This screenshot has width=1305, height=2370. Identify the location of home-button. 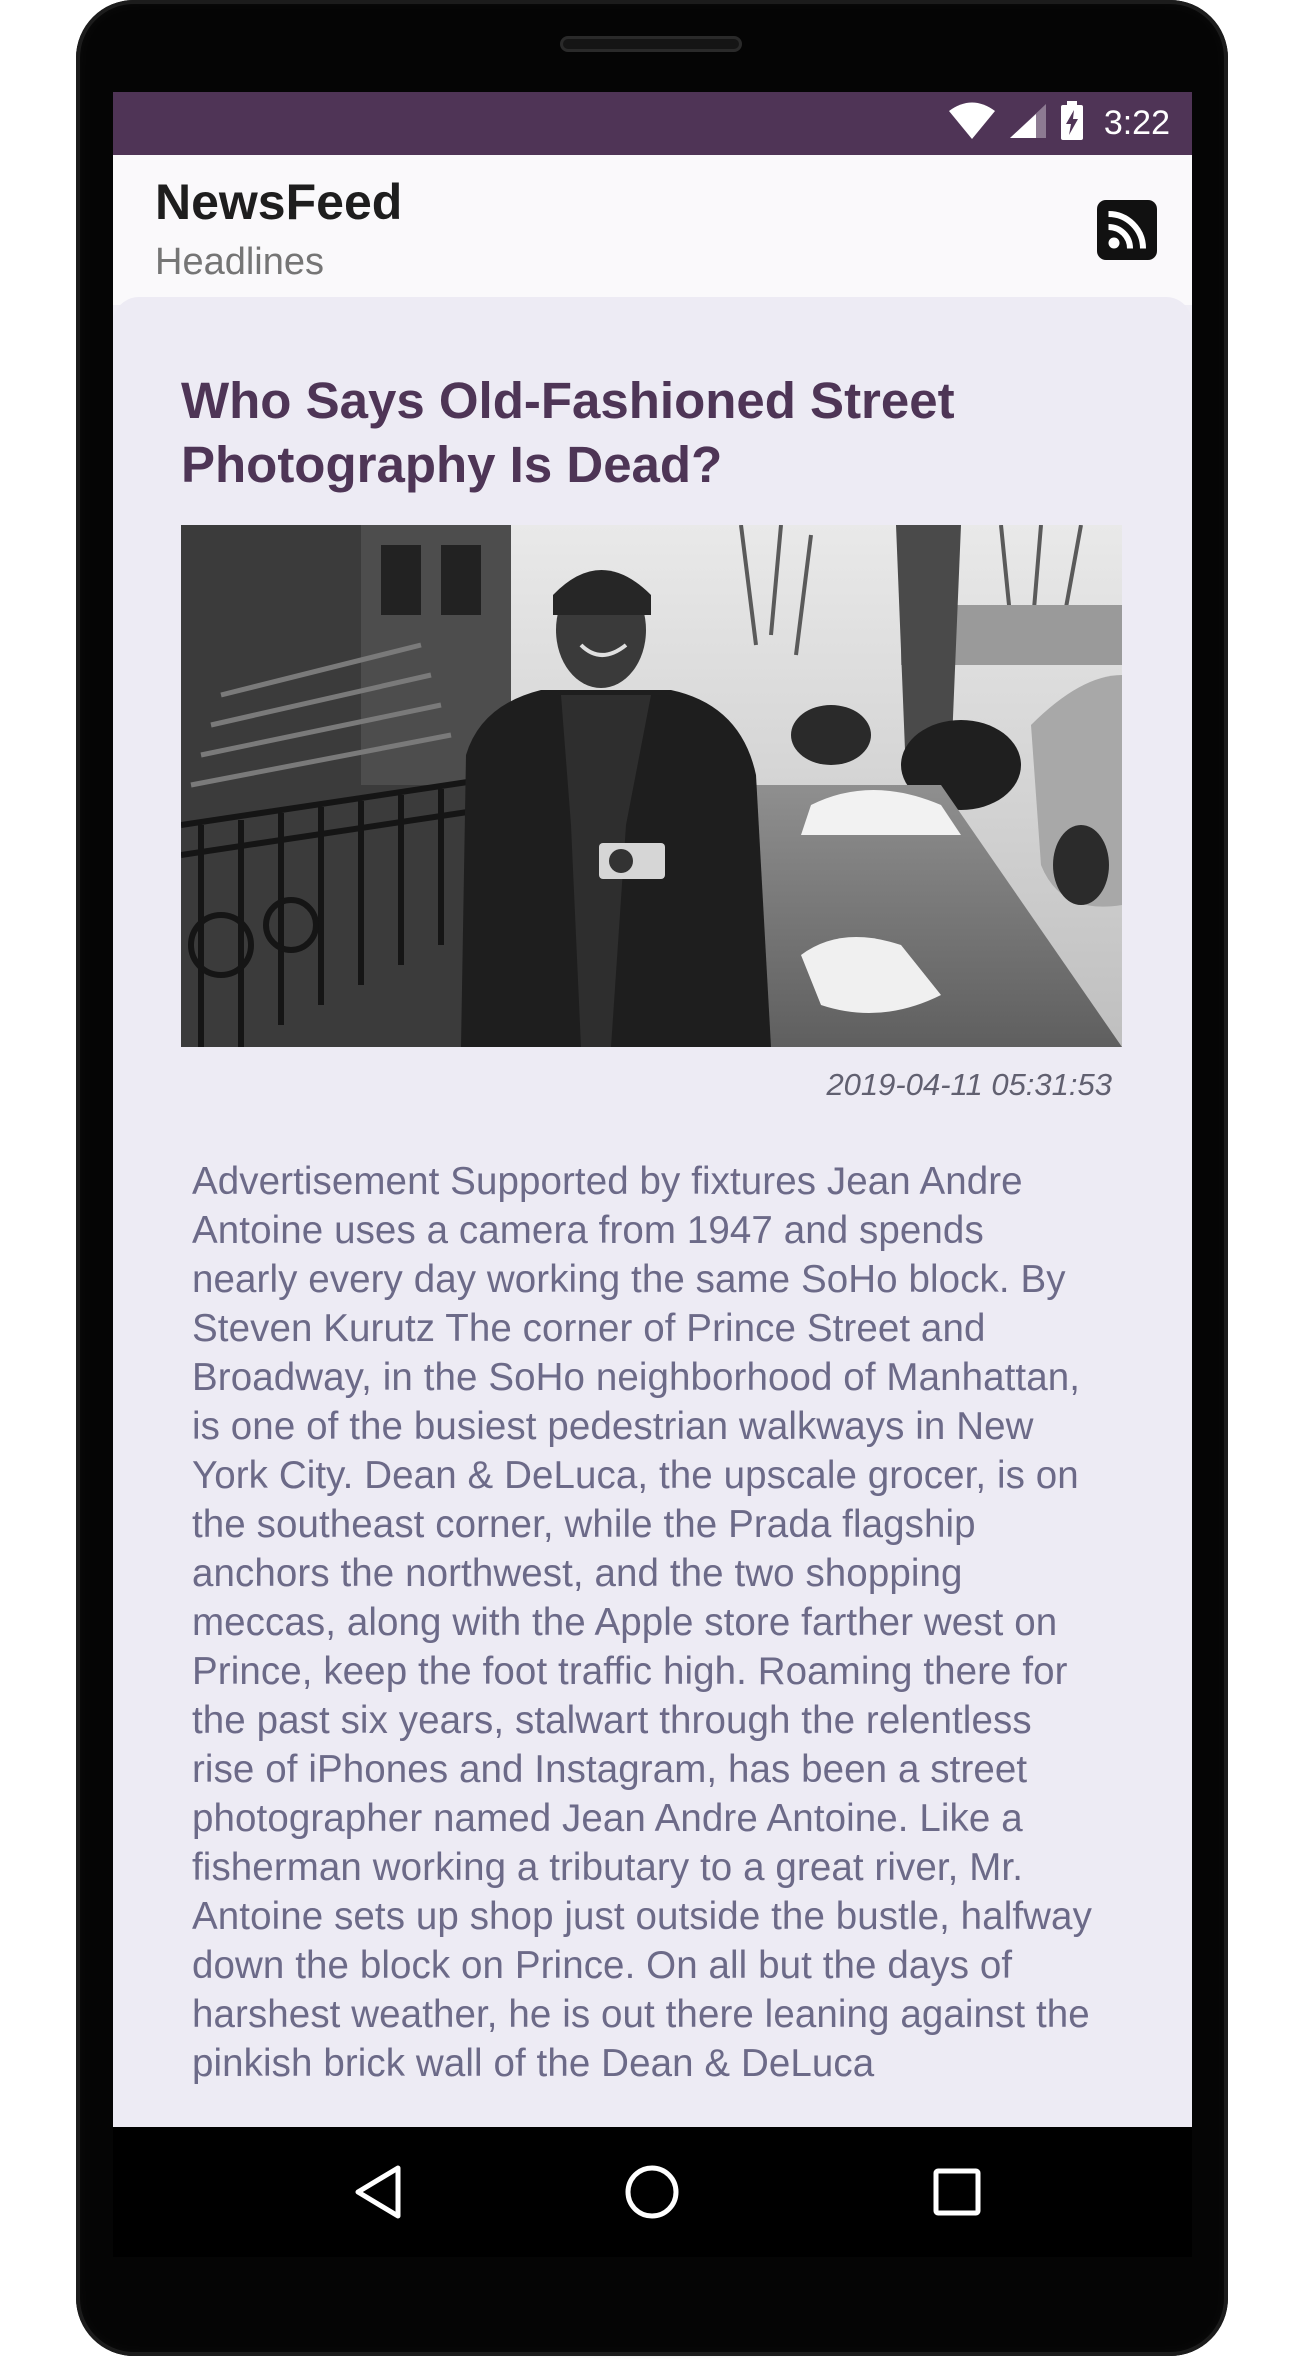
(652, 2192).